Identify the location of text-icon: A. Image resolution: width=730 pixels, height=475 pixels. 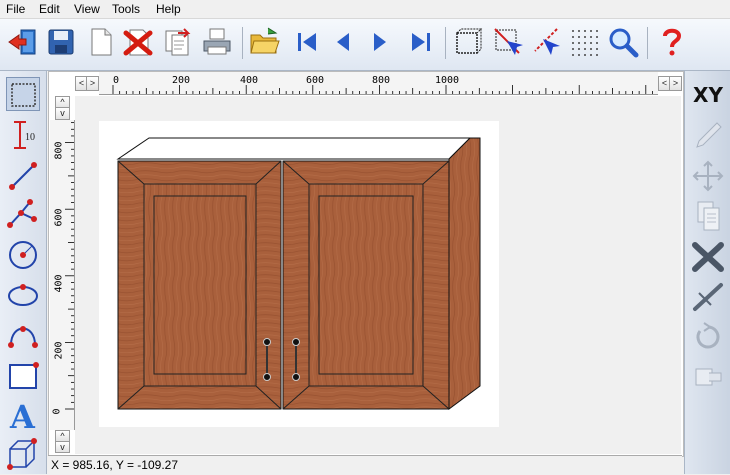
(23, 417).